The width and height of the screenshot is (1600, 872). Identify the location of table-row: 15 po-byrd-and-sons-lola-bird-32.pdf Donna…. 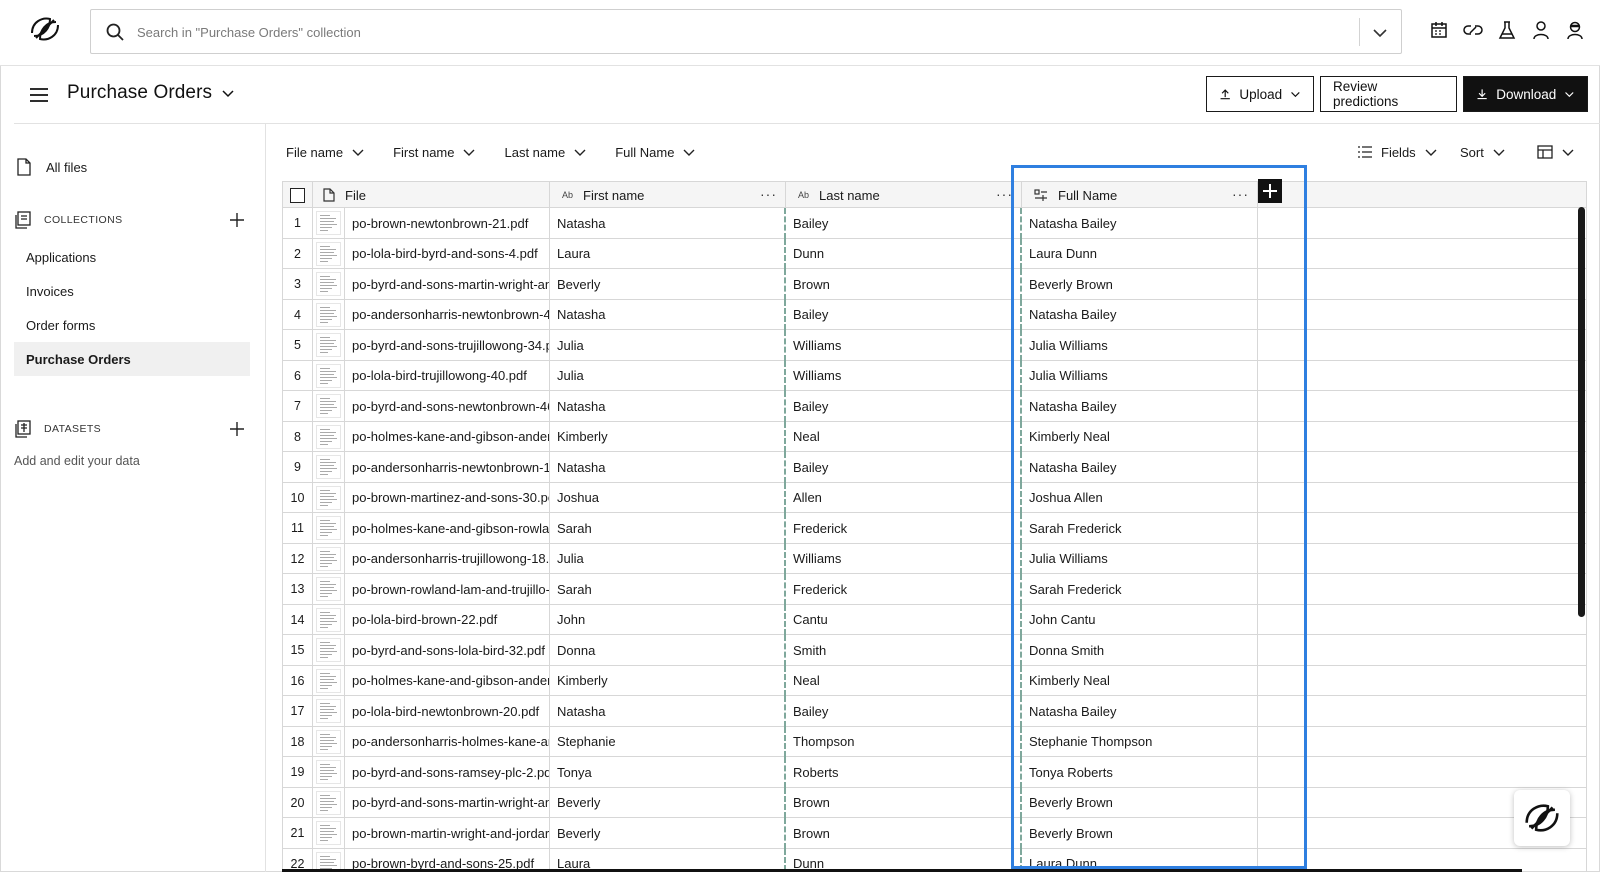
(934, 650).